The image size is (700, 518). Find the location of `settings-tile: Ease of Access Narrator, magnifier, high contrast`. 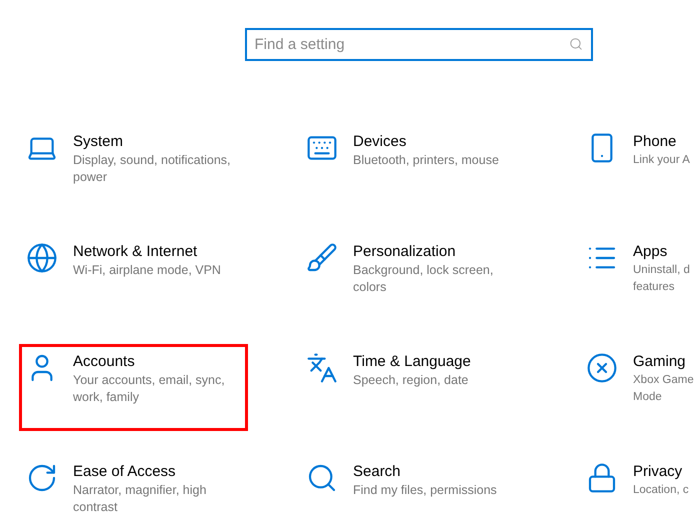

settings-tile: Ease of Access Narrator, magnifier, high contrast is located at coordinates (133, 486).